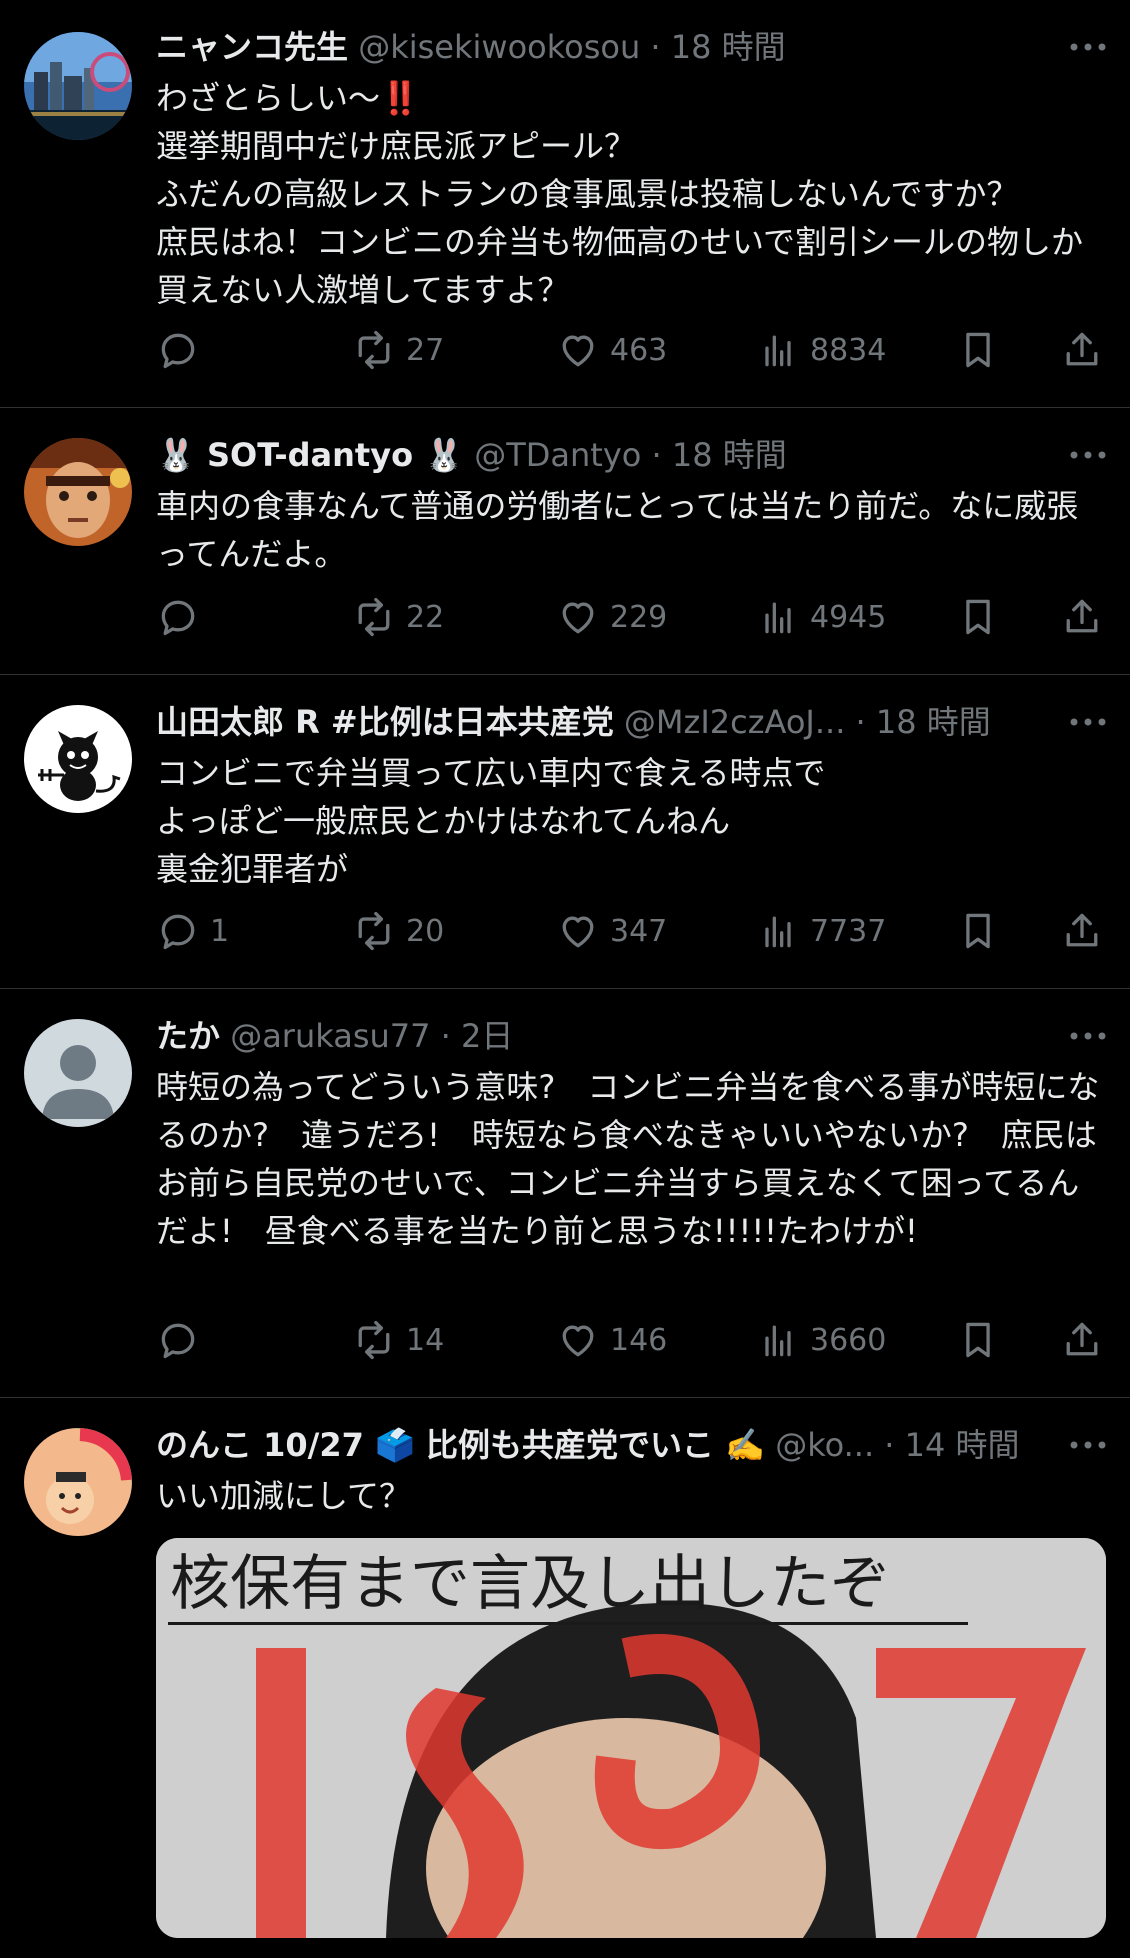 This screenshot has height=1958, width=1130. I want to click on tweet-header: 山田太郎 R #比例は日本共産党 @MzI2czAoJ... · 18 時間, so click(633, 722).